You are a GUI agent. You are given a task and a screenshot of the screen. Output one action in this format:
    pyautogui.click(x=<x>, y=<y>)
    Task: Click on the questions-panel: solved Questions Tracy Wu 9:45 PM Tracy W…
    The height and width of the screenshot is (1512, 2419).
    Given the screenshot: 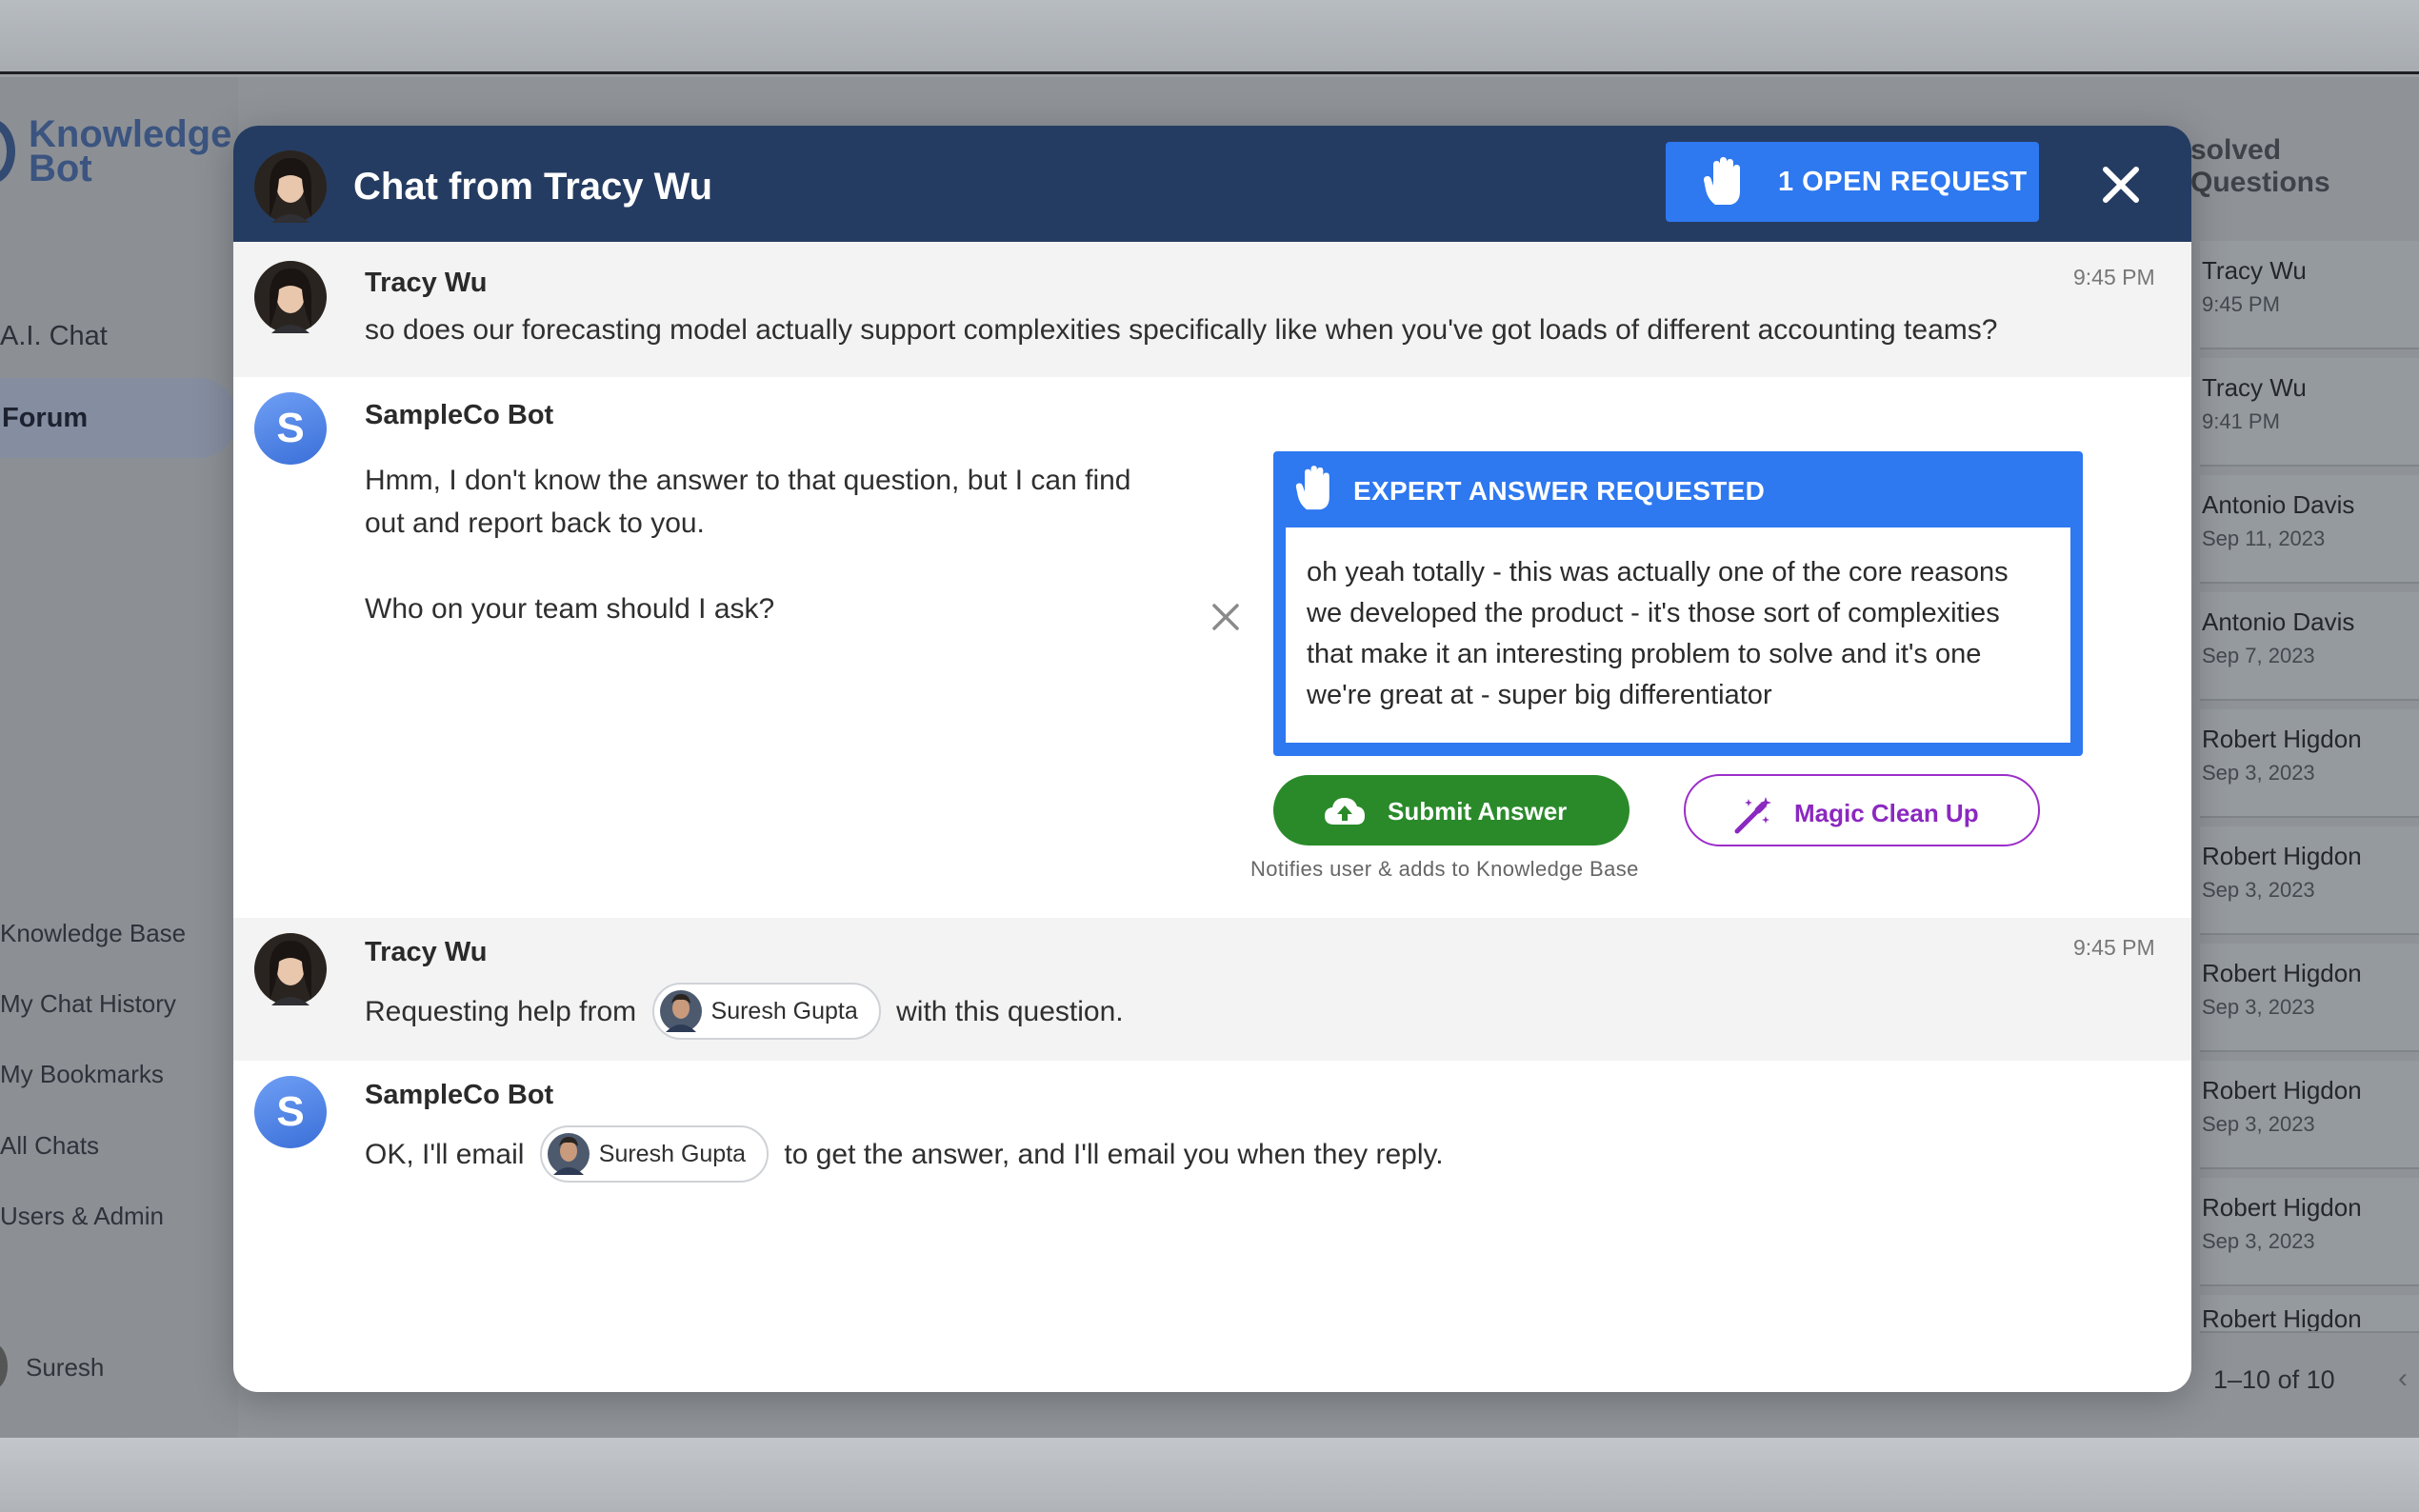 What is the action you would take?
    pyautogui.click(x=2304, y=757)
    